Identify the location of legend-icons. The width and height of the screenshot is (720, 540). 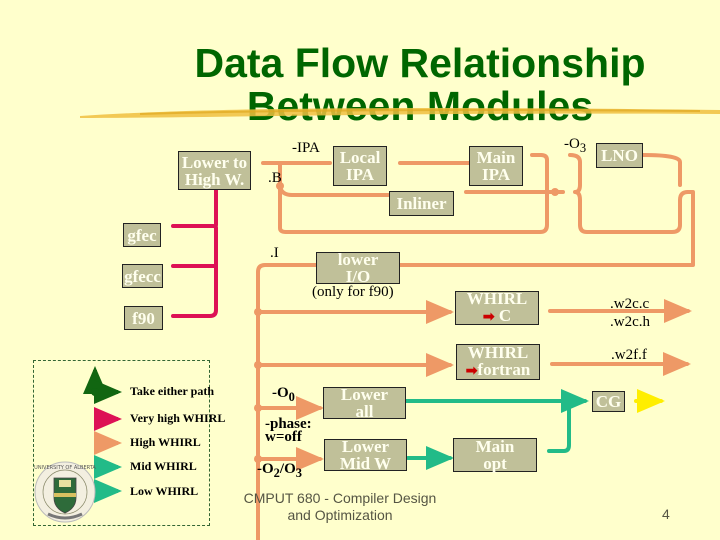
(102, 434).